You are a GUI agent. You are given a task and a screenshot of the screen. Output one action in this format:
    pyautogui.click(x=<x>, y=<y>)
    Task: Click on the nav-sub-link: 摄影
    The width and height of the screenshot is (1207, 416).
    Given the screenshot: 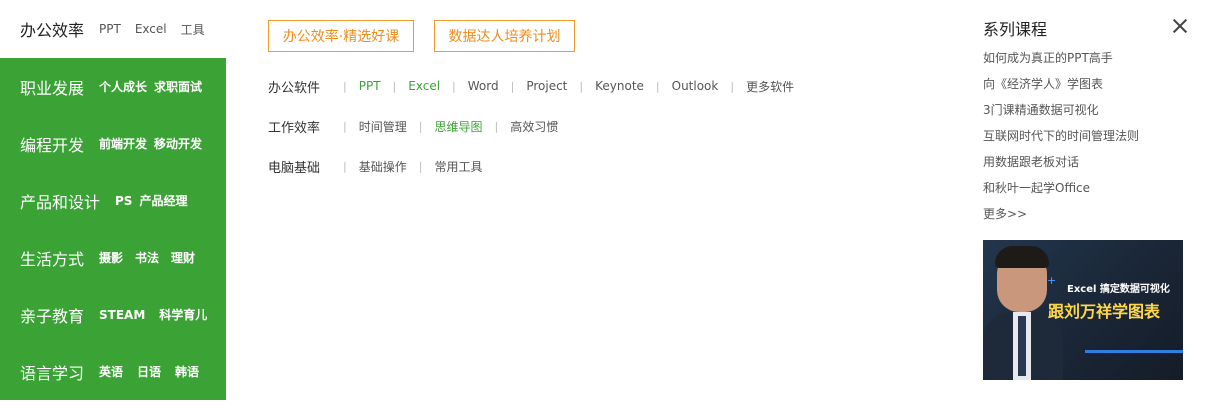 What is the action you would take?
    pyautogui.click(x=111, y=257)
    